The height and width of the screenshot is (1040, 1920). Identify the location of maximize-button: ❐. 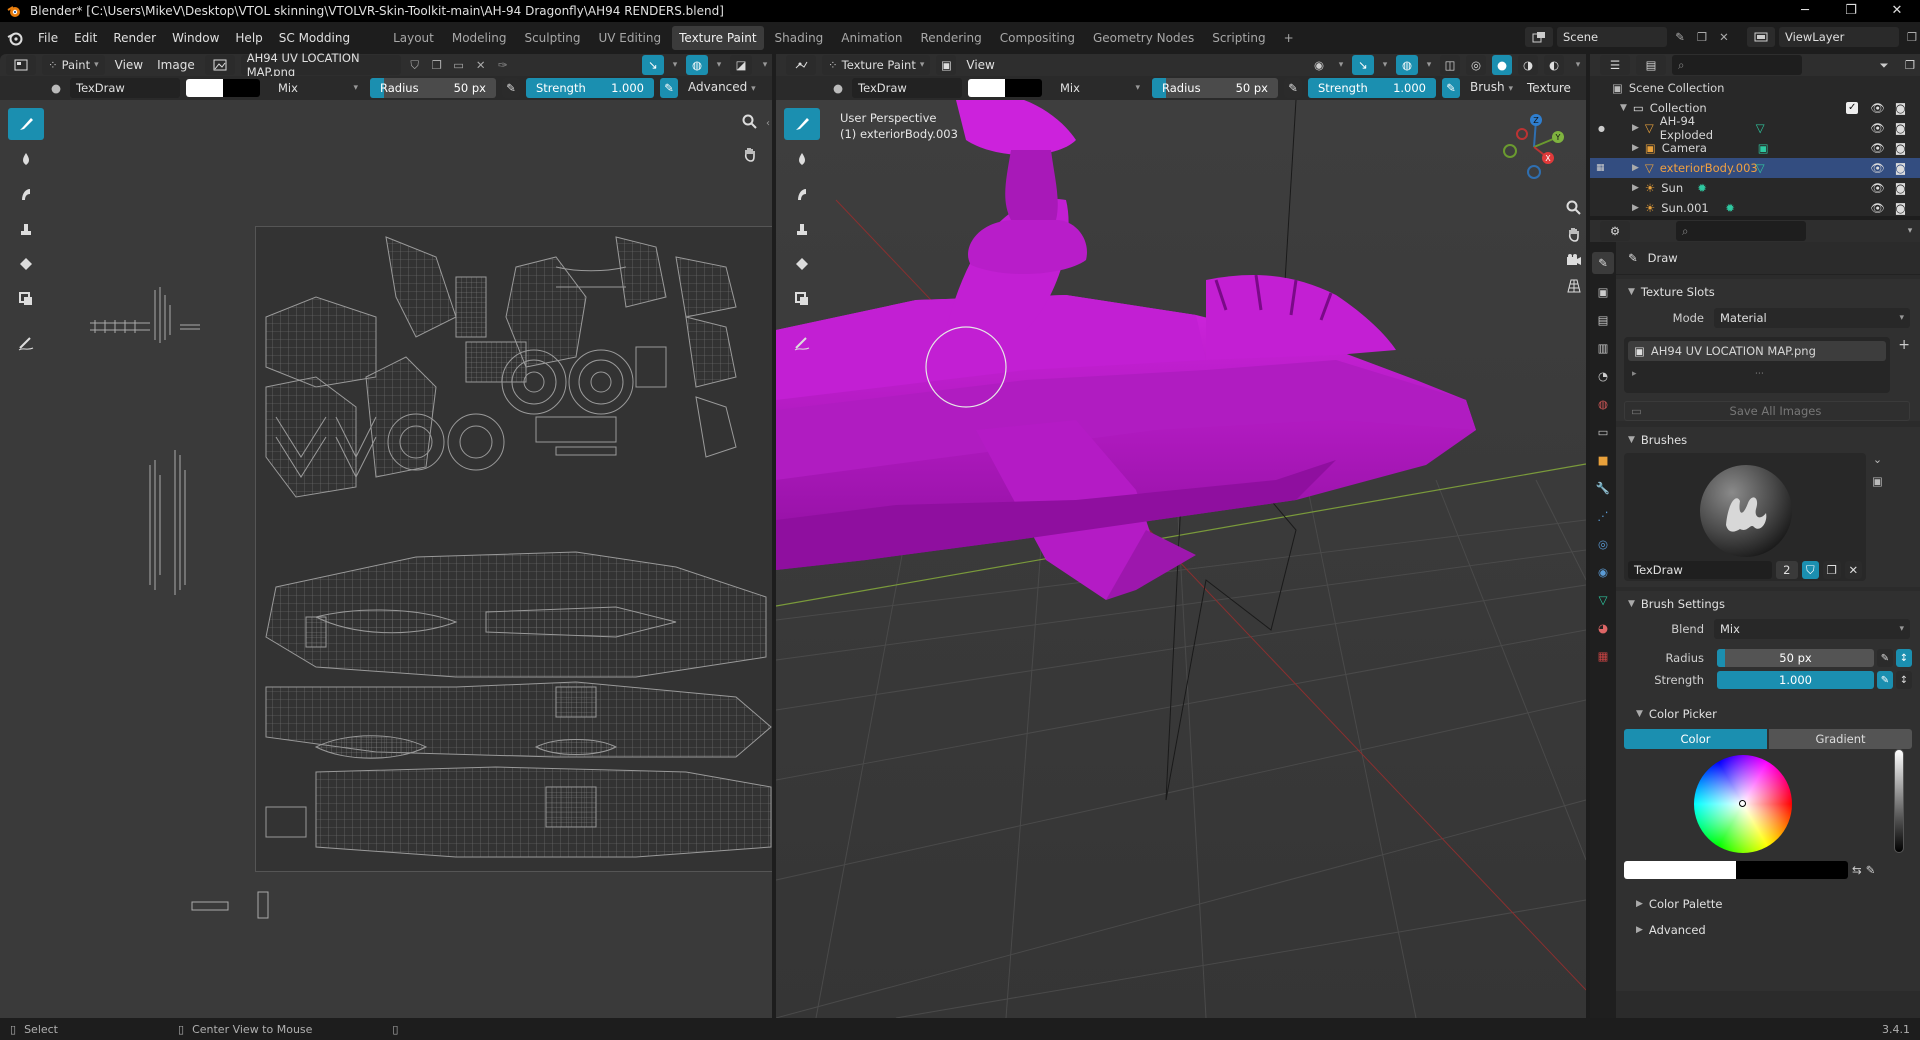
(1851, 11).